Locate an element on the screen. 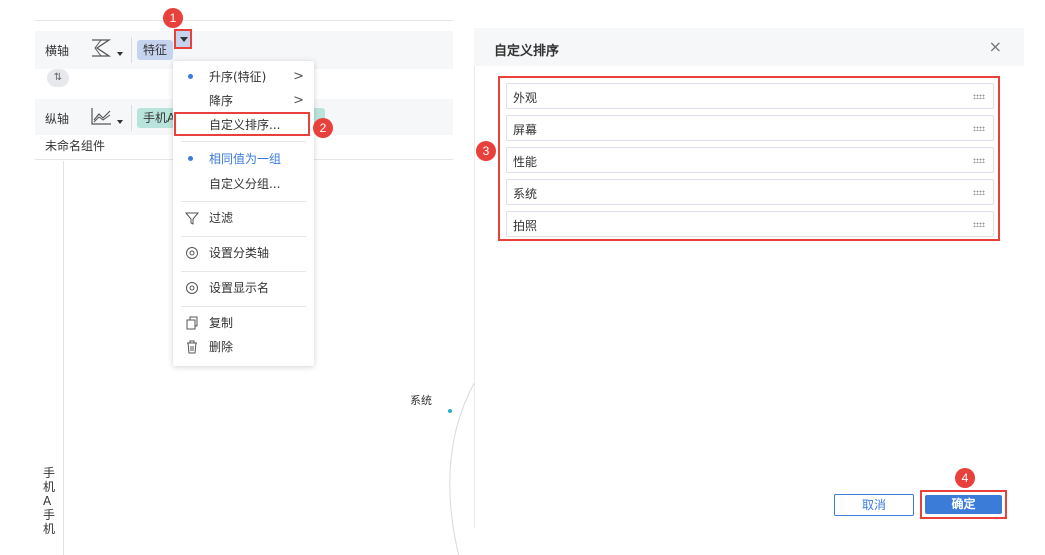  y-axis-line is located at coordinates (63, 358).